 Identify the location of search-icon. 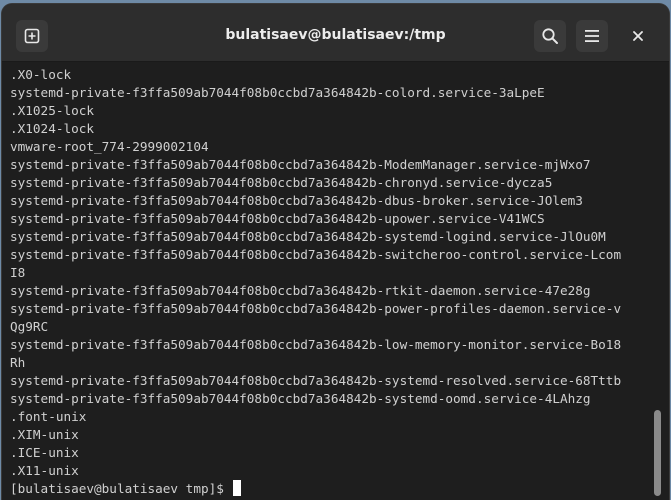
(550, 36).